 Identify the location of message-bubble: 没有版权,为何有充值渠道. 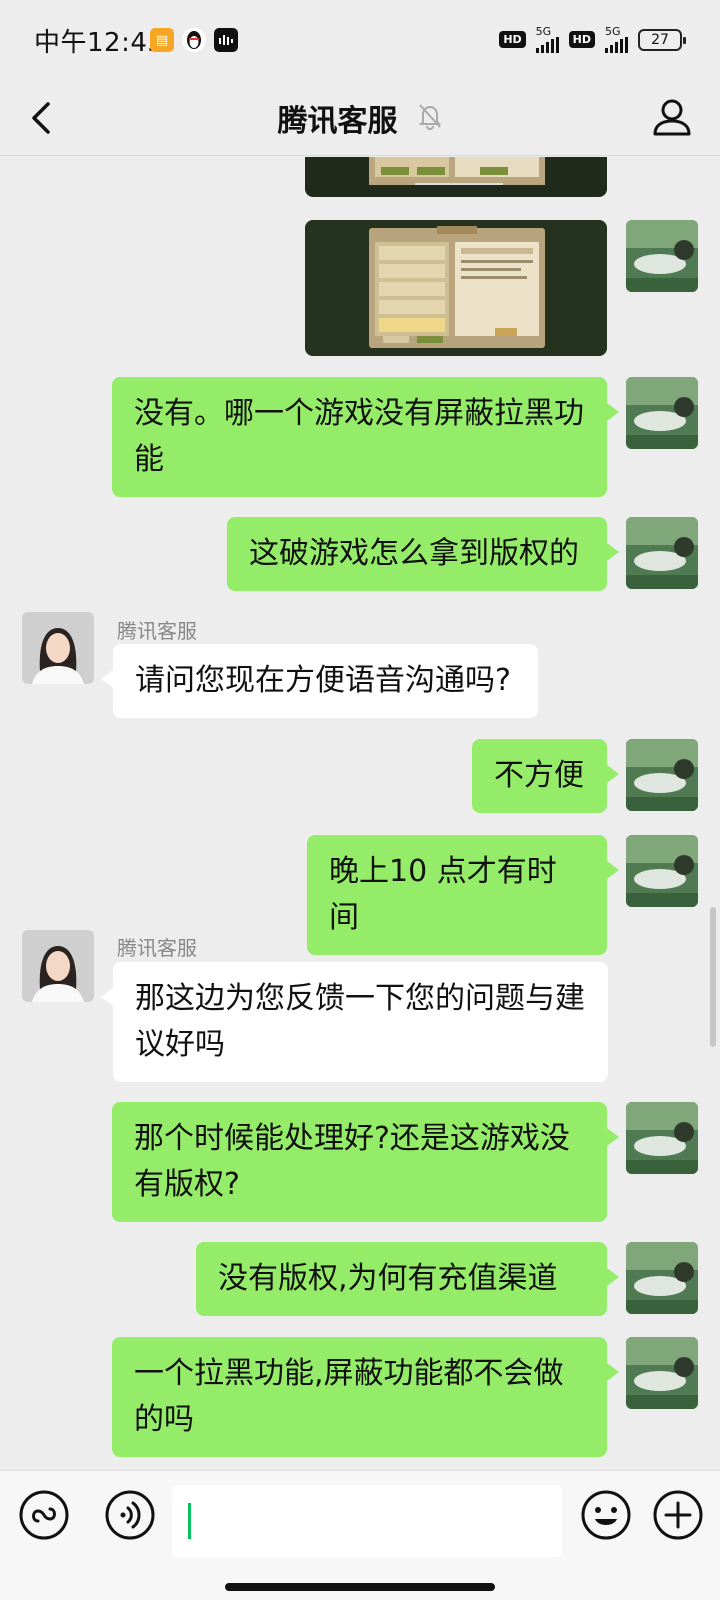
(407, 1279).